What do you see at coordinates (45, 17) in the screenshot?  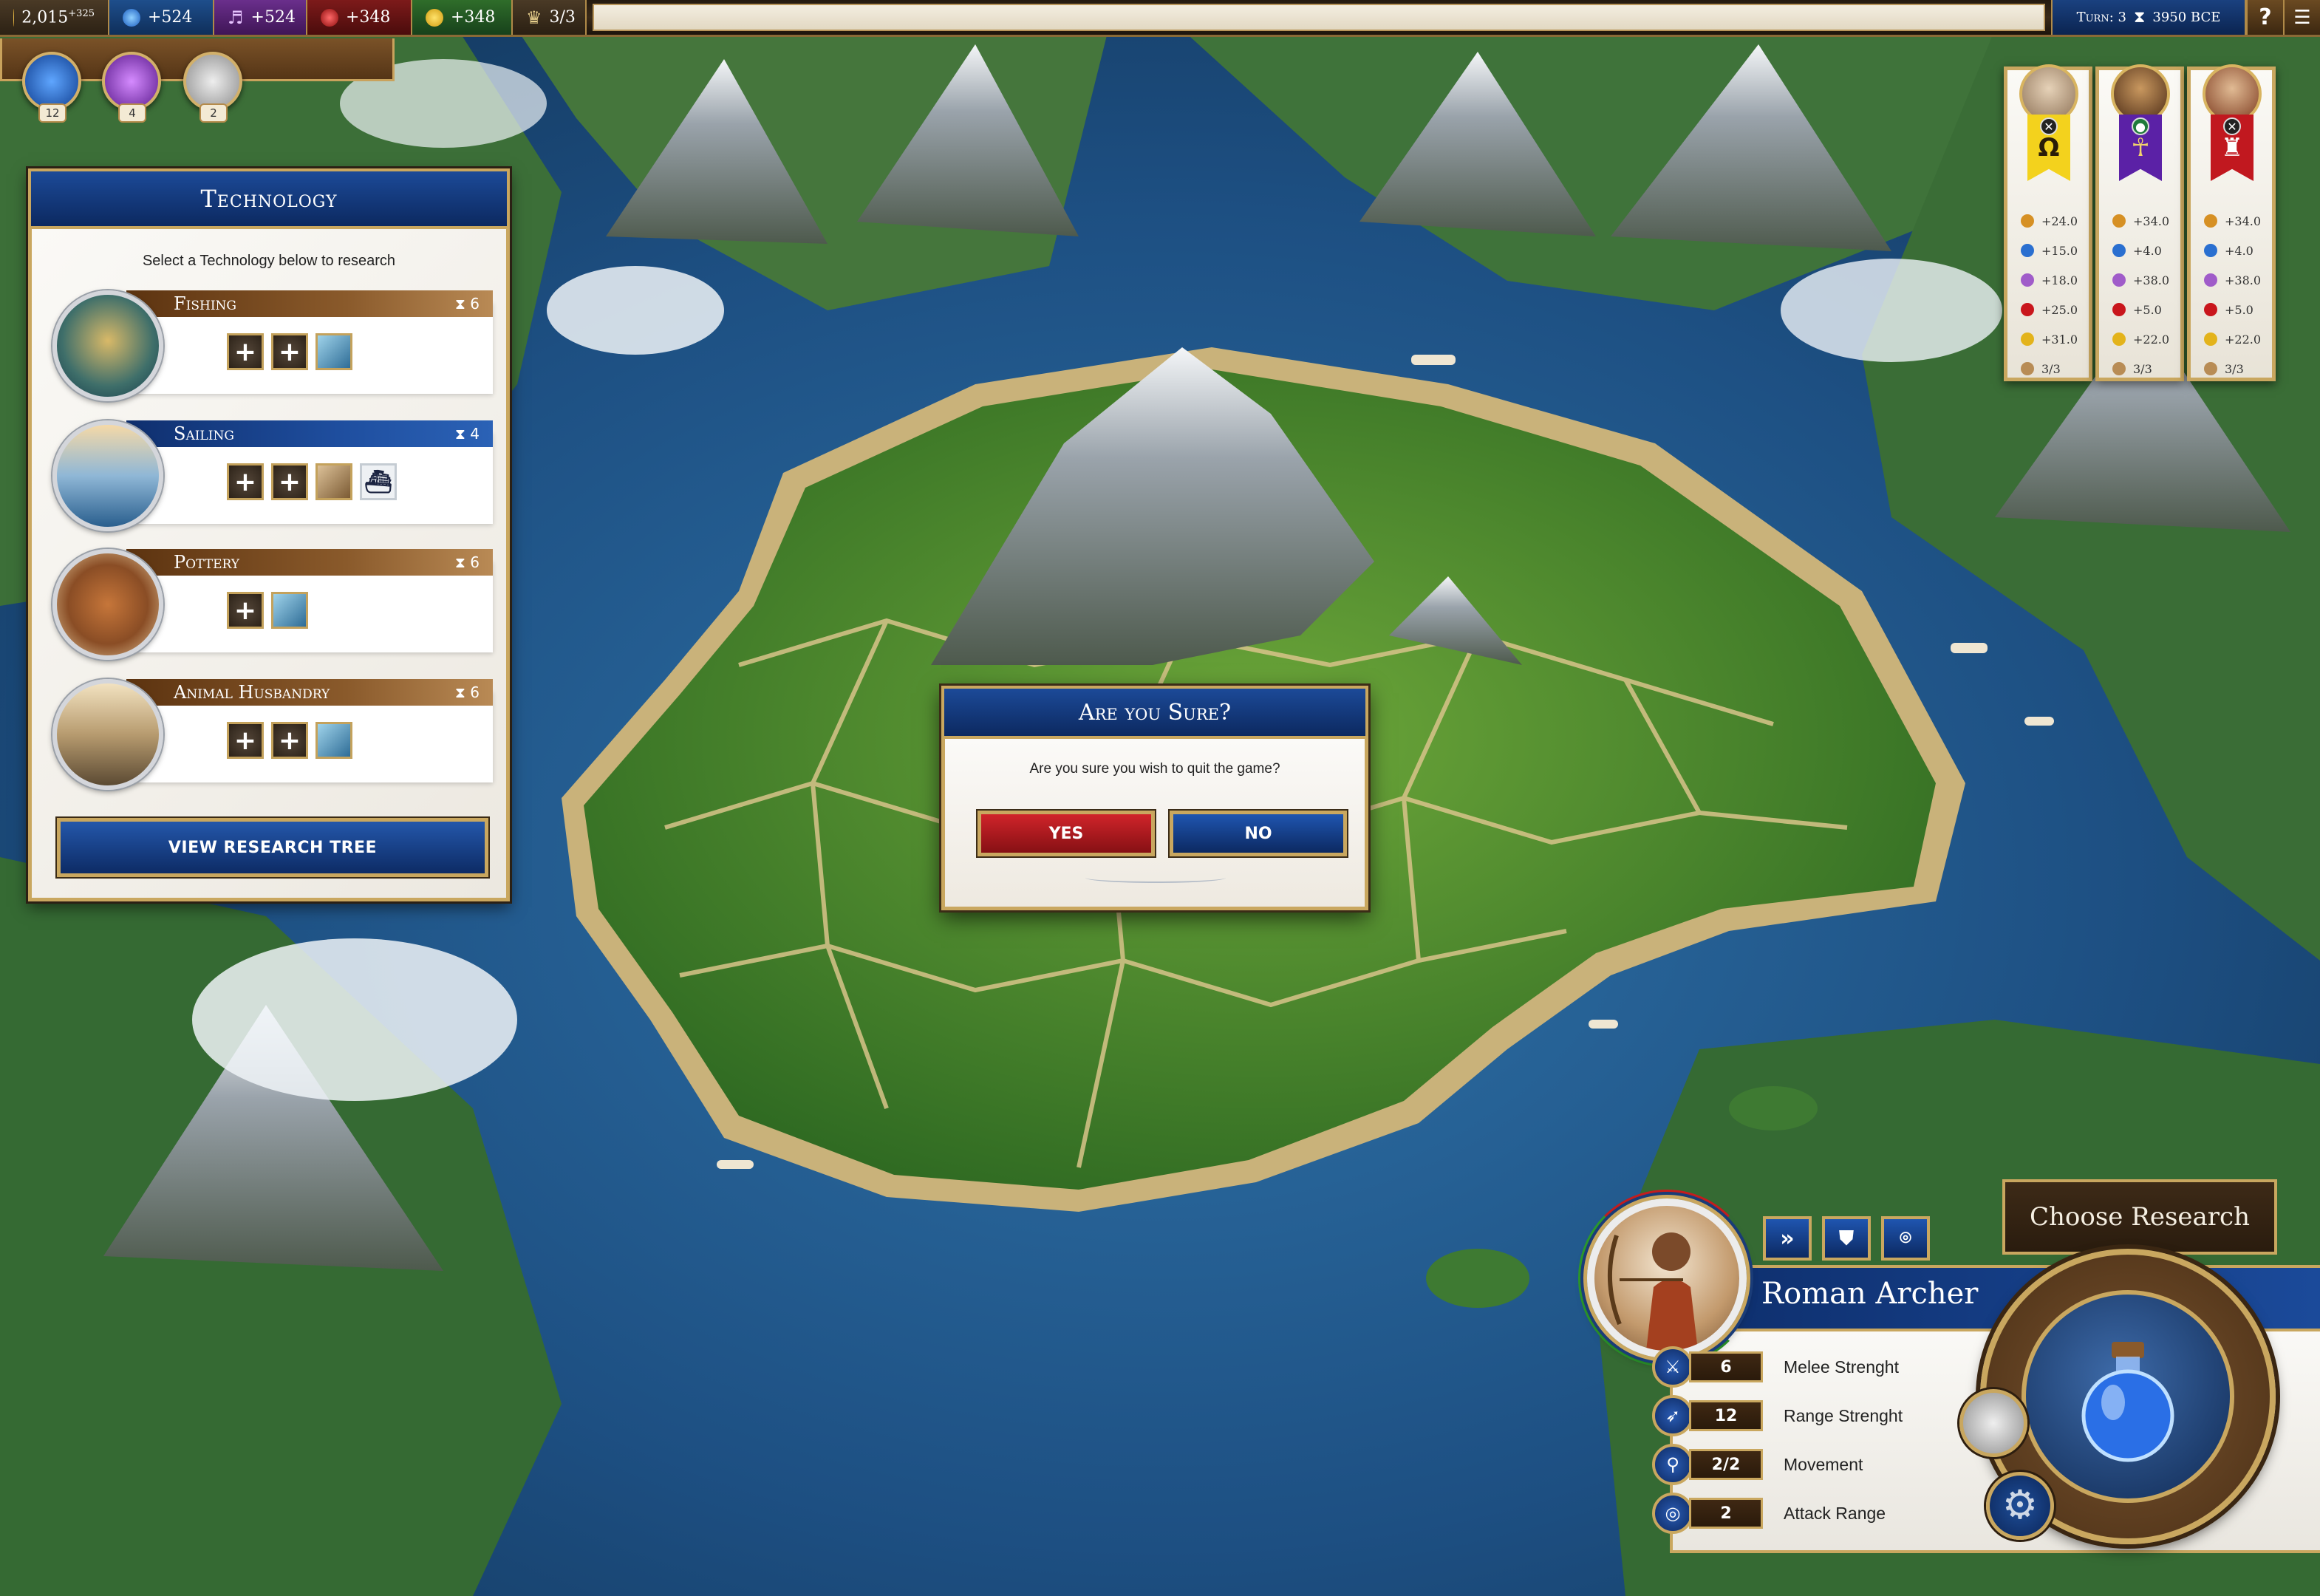 I see `gold-value: 2,015` at bounding box center [45, 17].